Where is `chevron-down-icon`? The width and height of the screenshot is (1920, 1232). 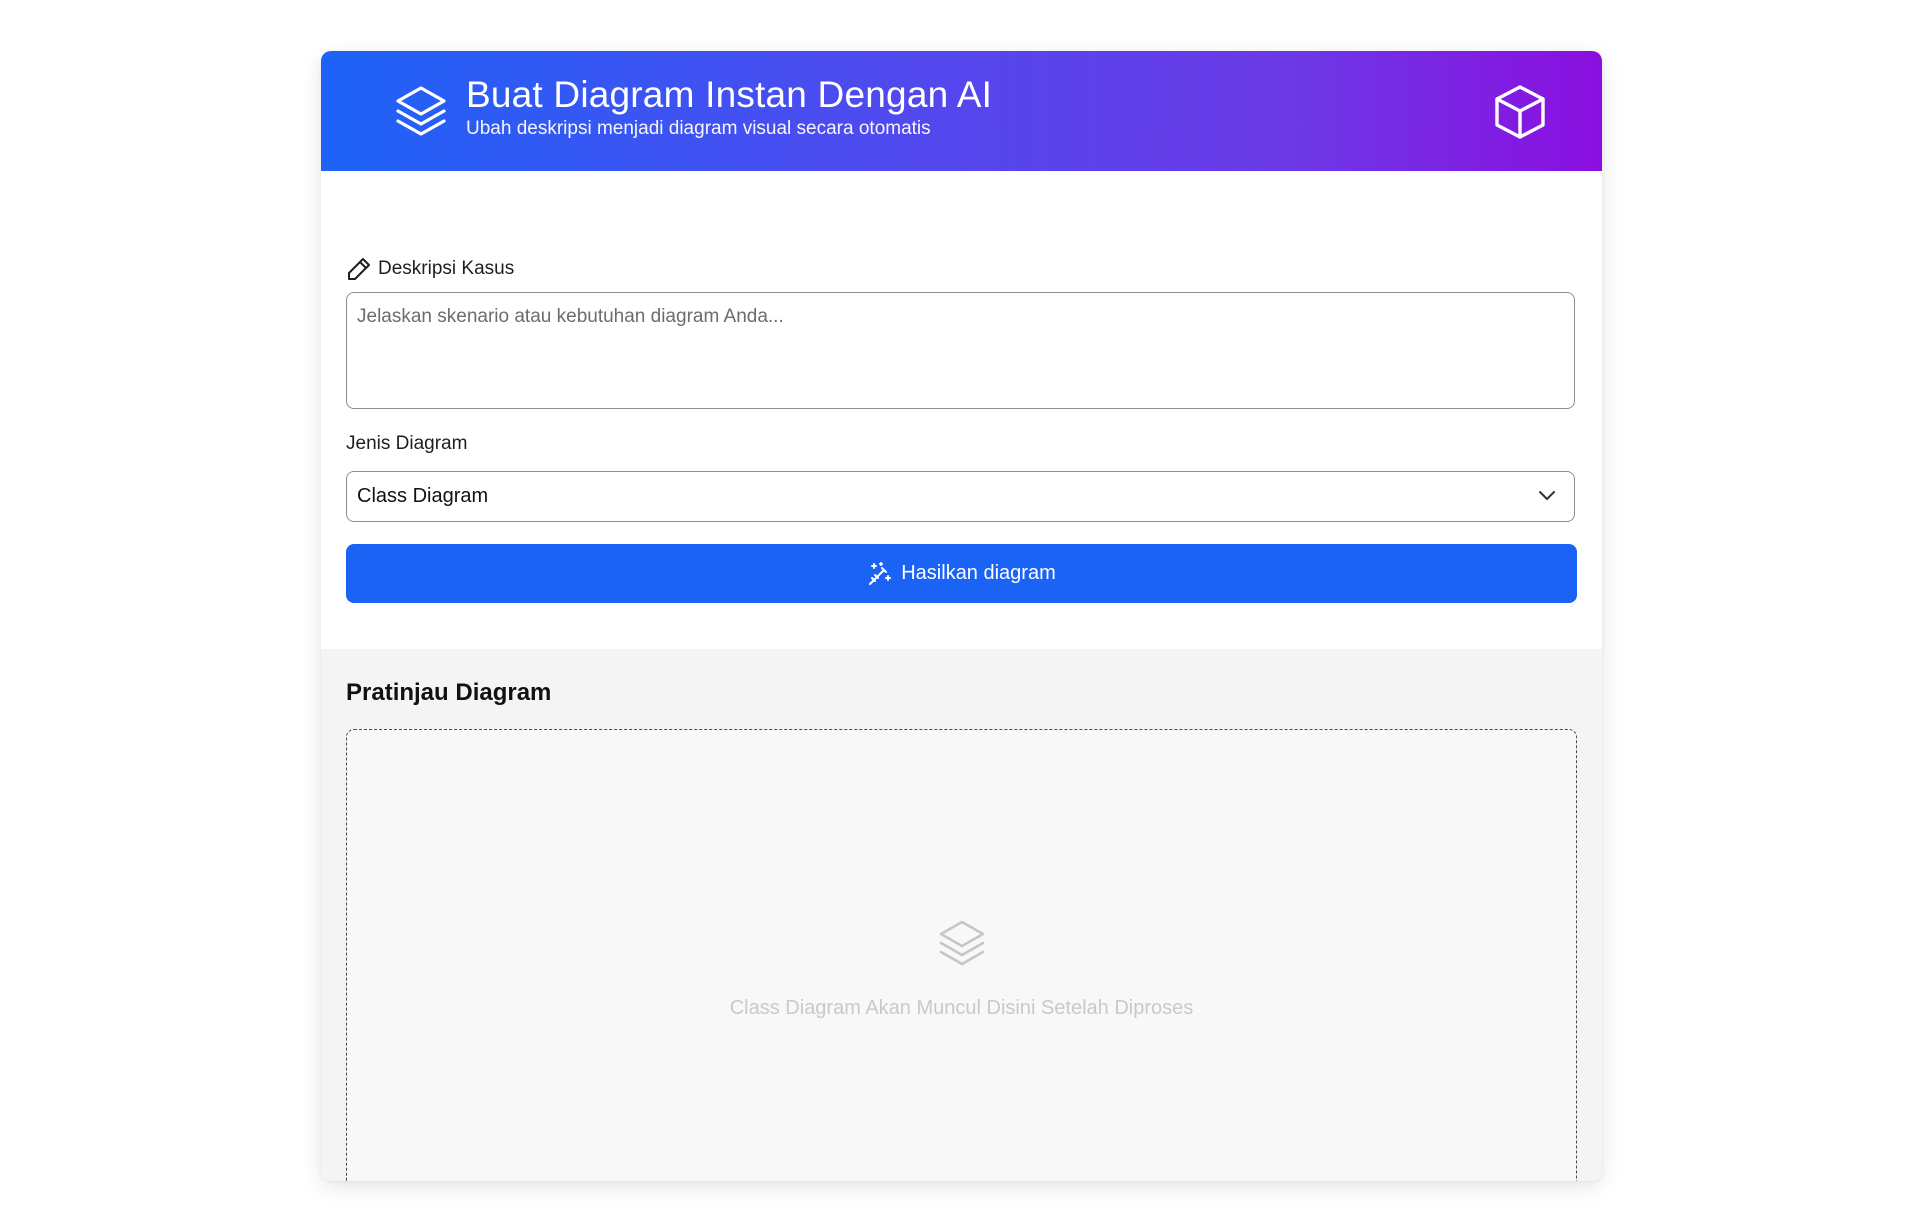 chevron-down-icon is located at coordinates (1547, 495).